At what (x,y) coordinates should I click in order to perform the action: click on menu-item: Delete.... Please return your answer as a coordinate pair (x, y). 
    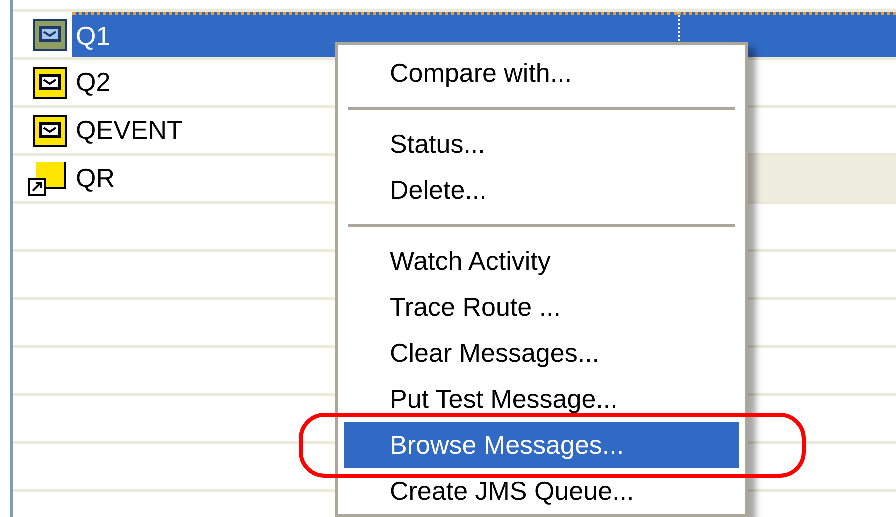
    Looking at the image, I should click on (541, 190).